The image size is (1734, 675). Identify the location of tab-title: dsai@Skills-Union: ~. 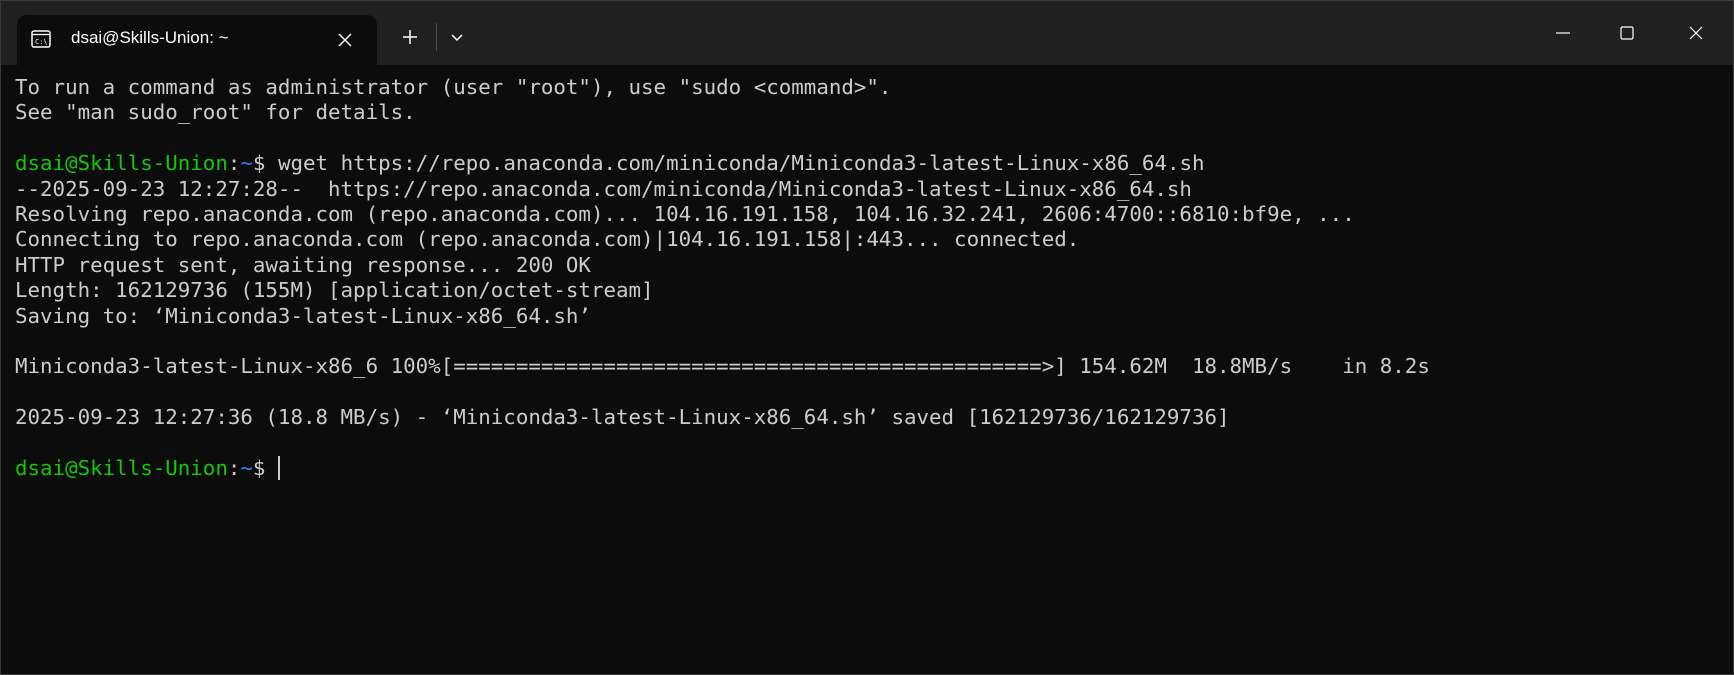
(150, 37).